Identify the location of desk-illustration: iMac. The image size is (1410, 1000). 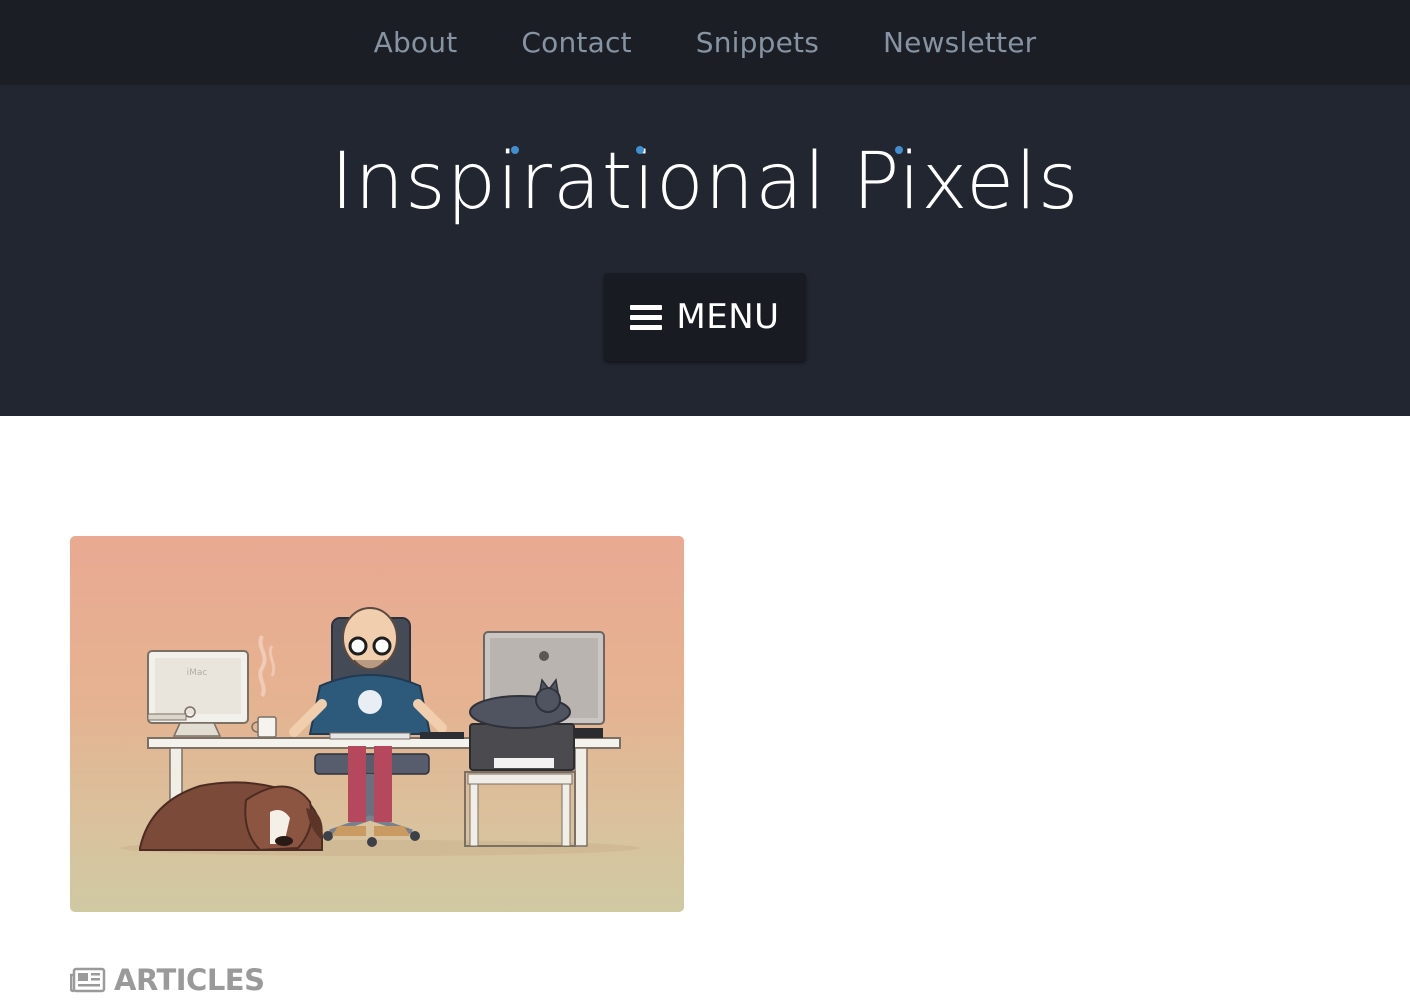
(380, 731).